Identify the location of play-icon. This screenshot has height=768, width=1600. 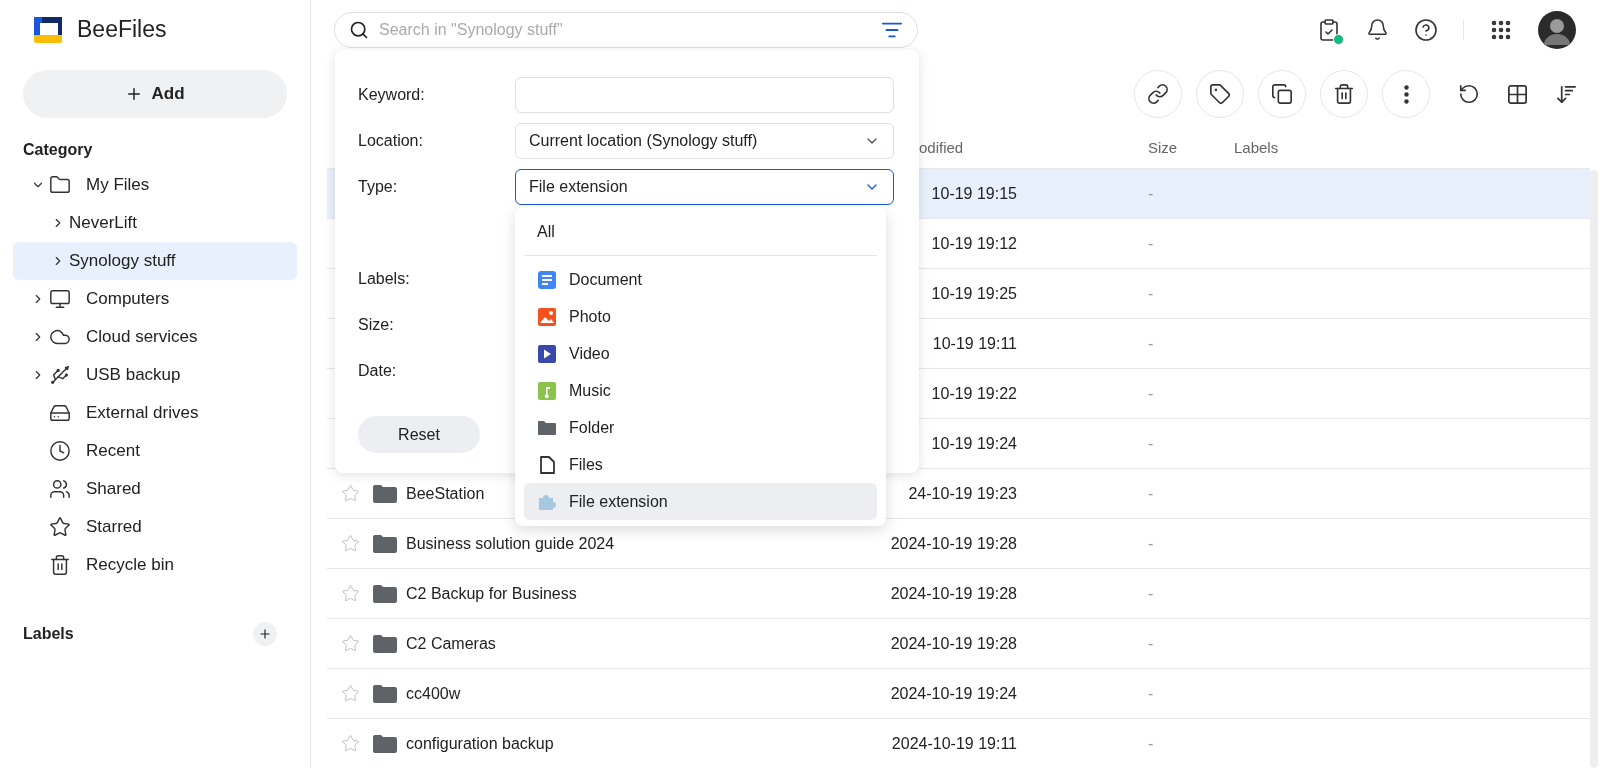
(547, 353).